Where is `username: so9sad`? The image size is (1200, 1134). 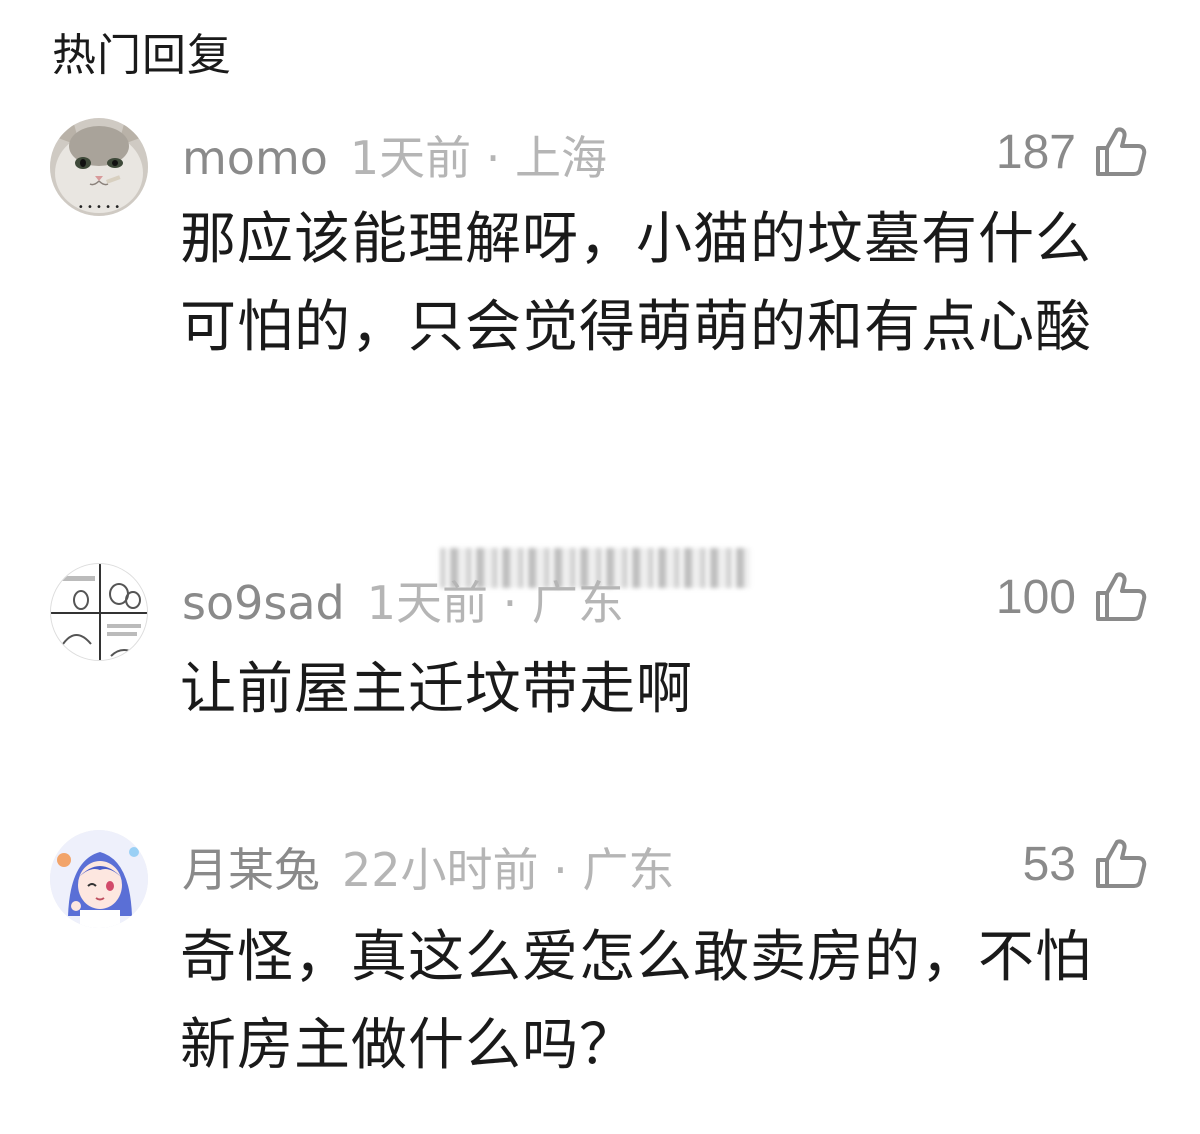 username: so9sad is located at coordinates (263, 603).